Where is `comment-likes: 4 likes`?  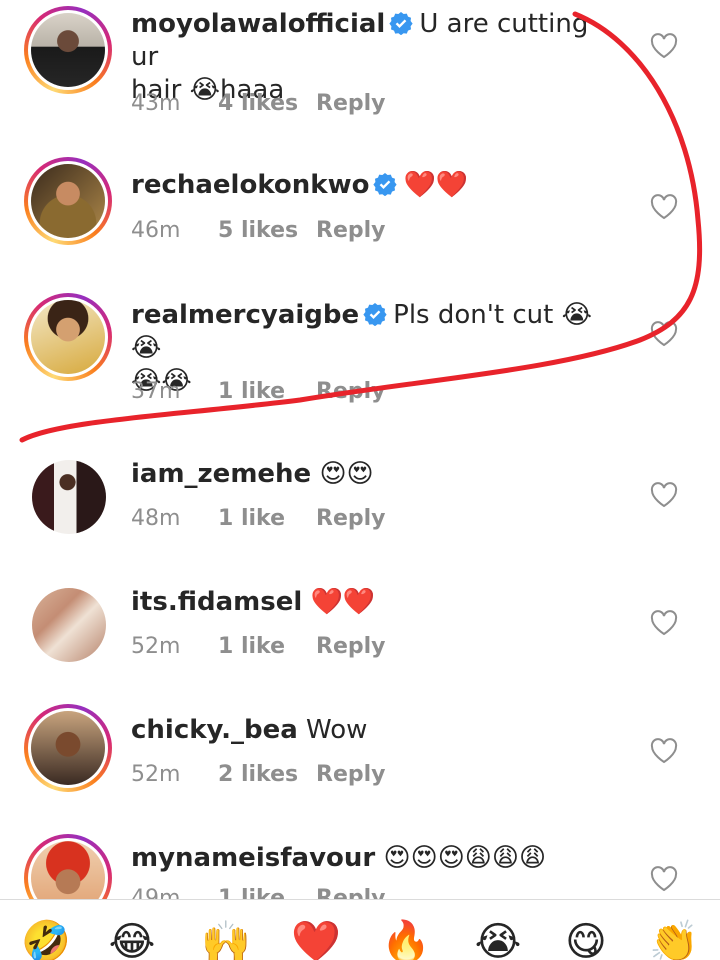
comment-likes: 4 likes is located at coordinates (267, 103).